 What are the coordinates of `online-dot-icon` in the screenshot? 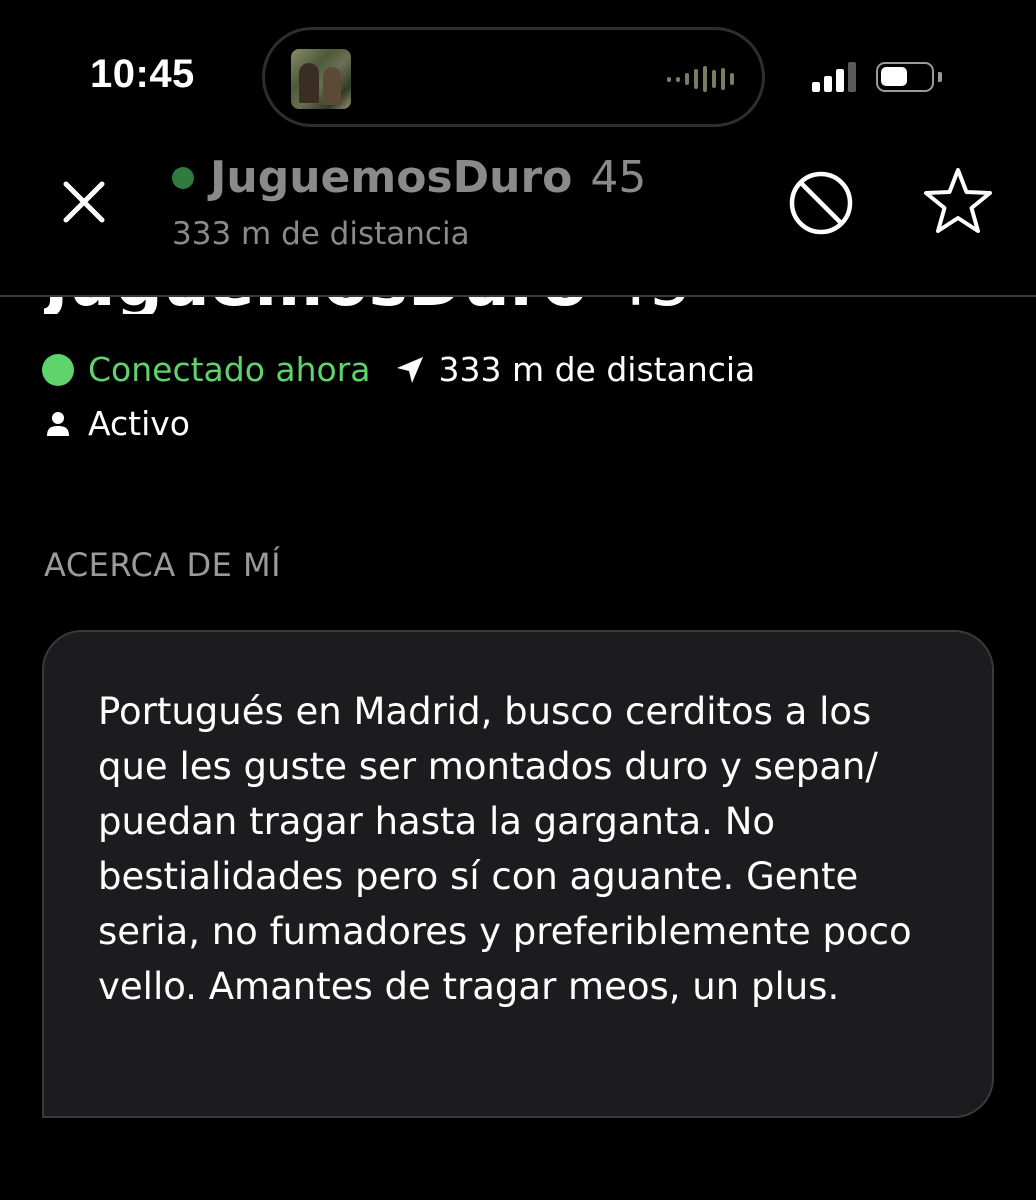 It's located at (58, 369).